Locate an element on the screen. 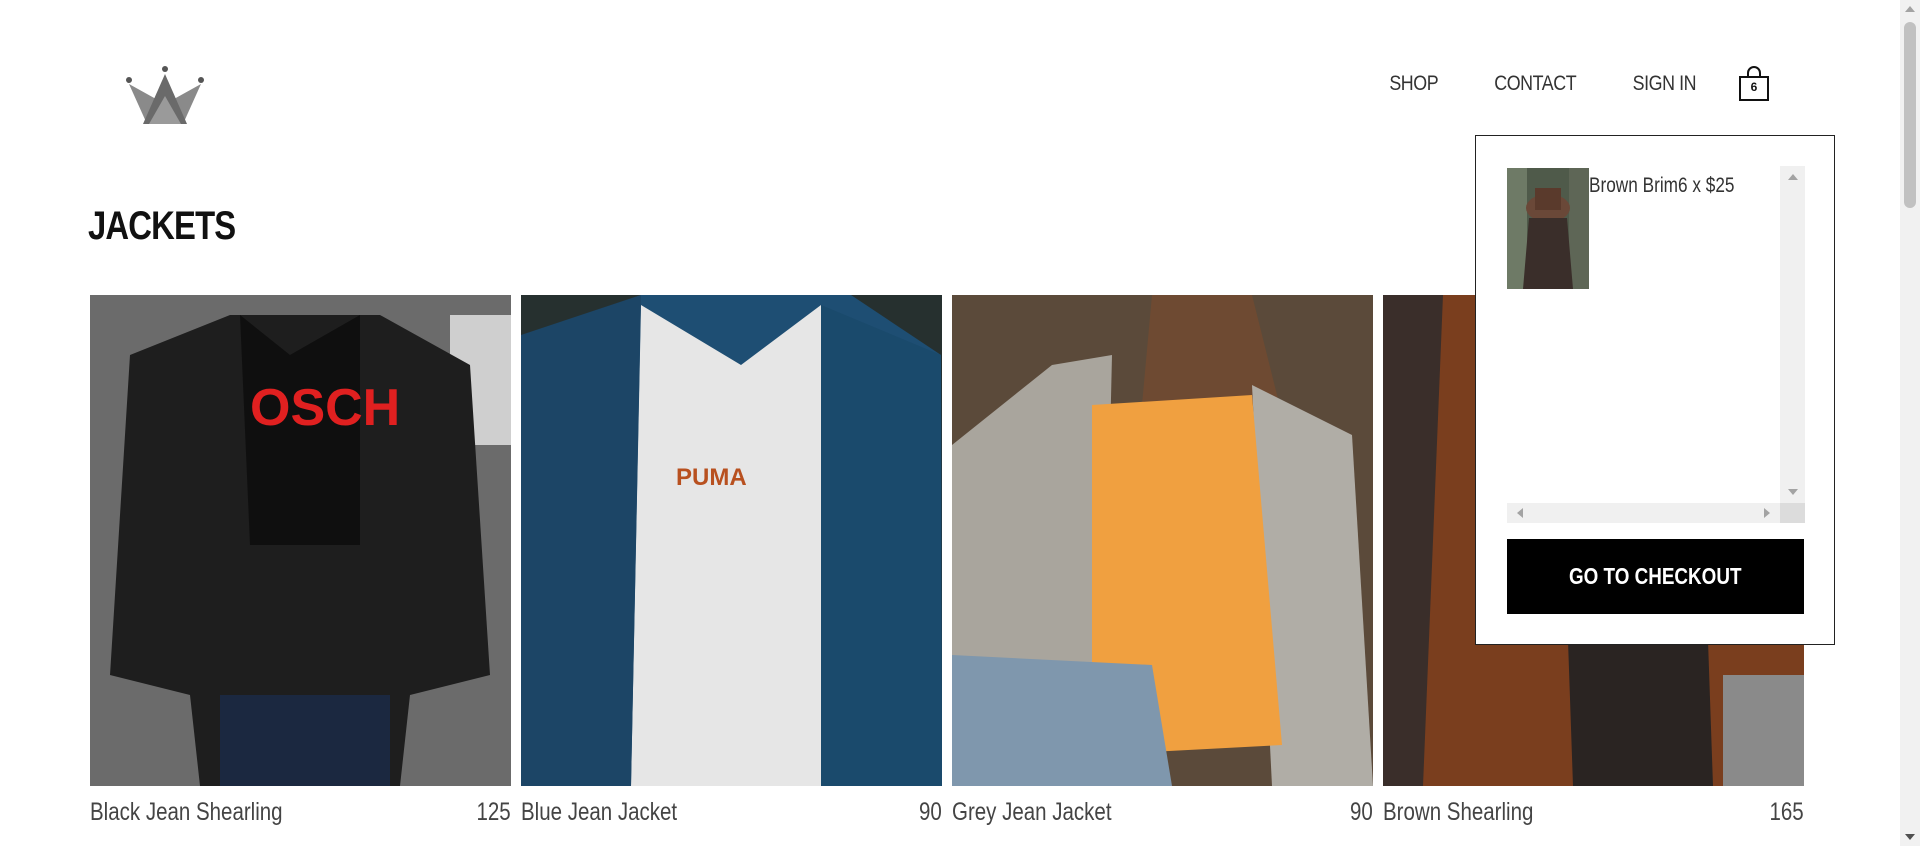 This screenshot has height=846, width=1920. nav-shop-link: SHOP is located at coordinates (1414, 84).